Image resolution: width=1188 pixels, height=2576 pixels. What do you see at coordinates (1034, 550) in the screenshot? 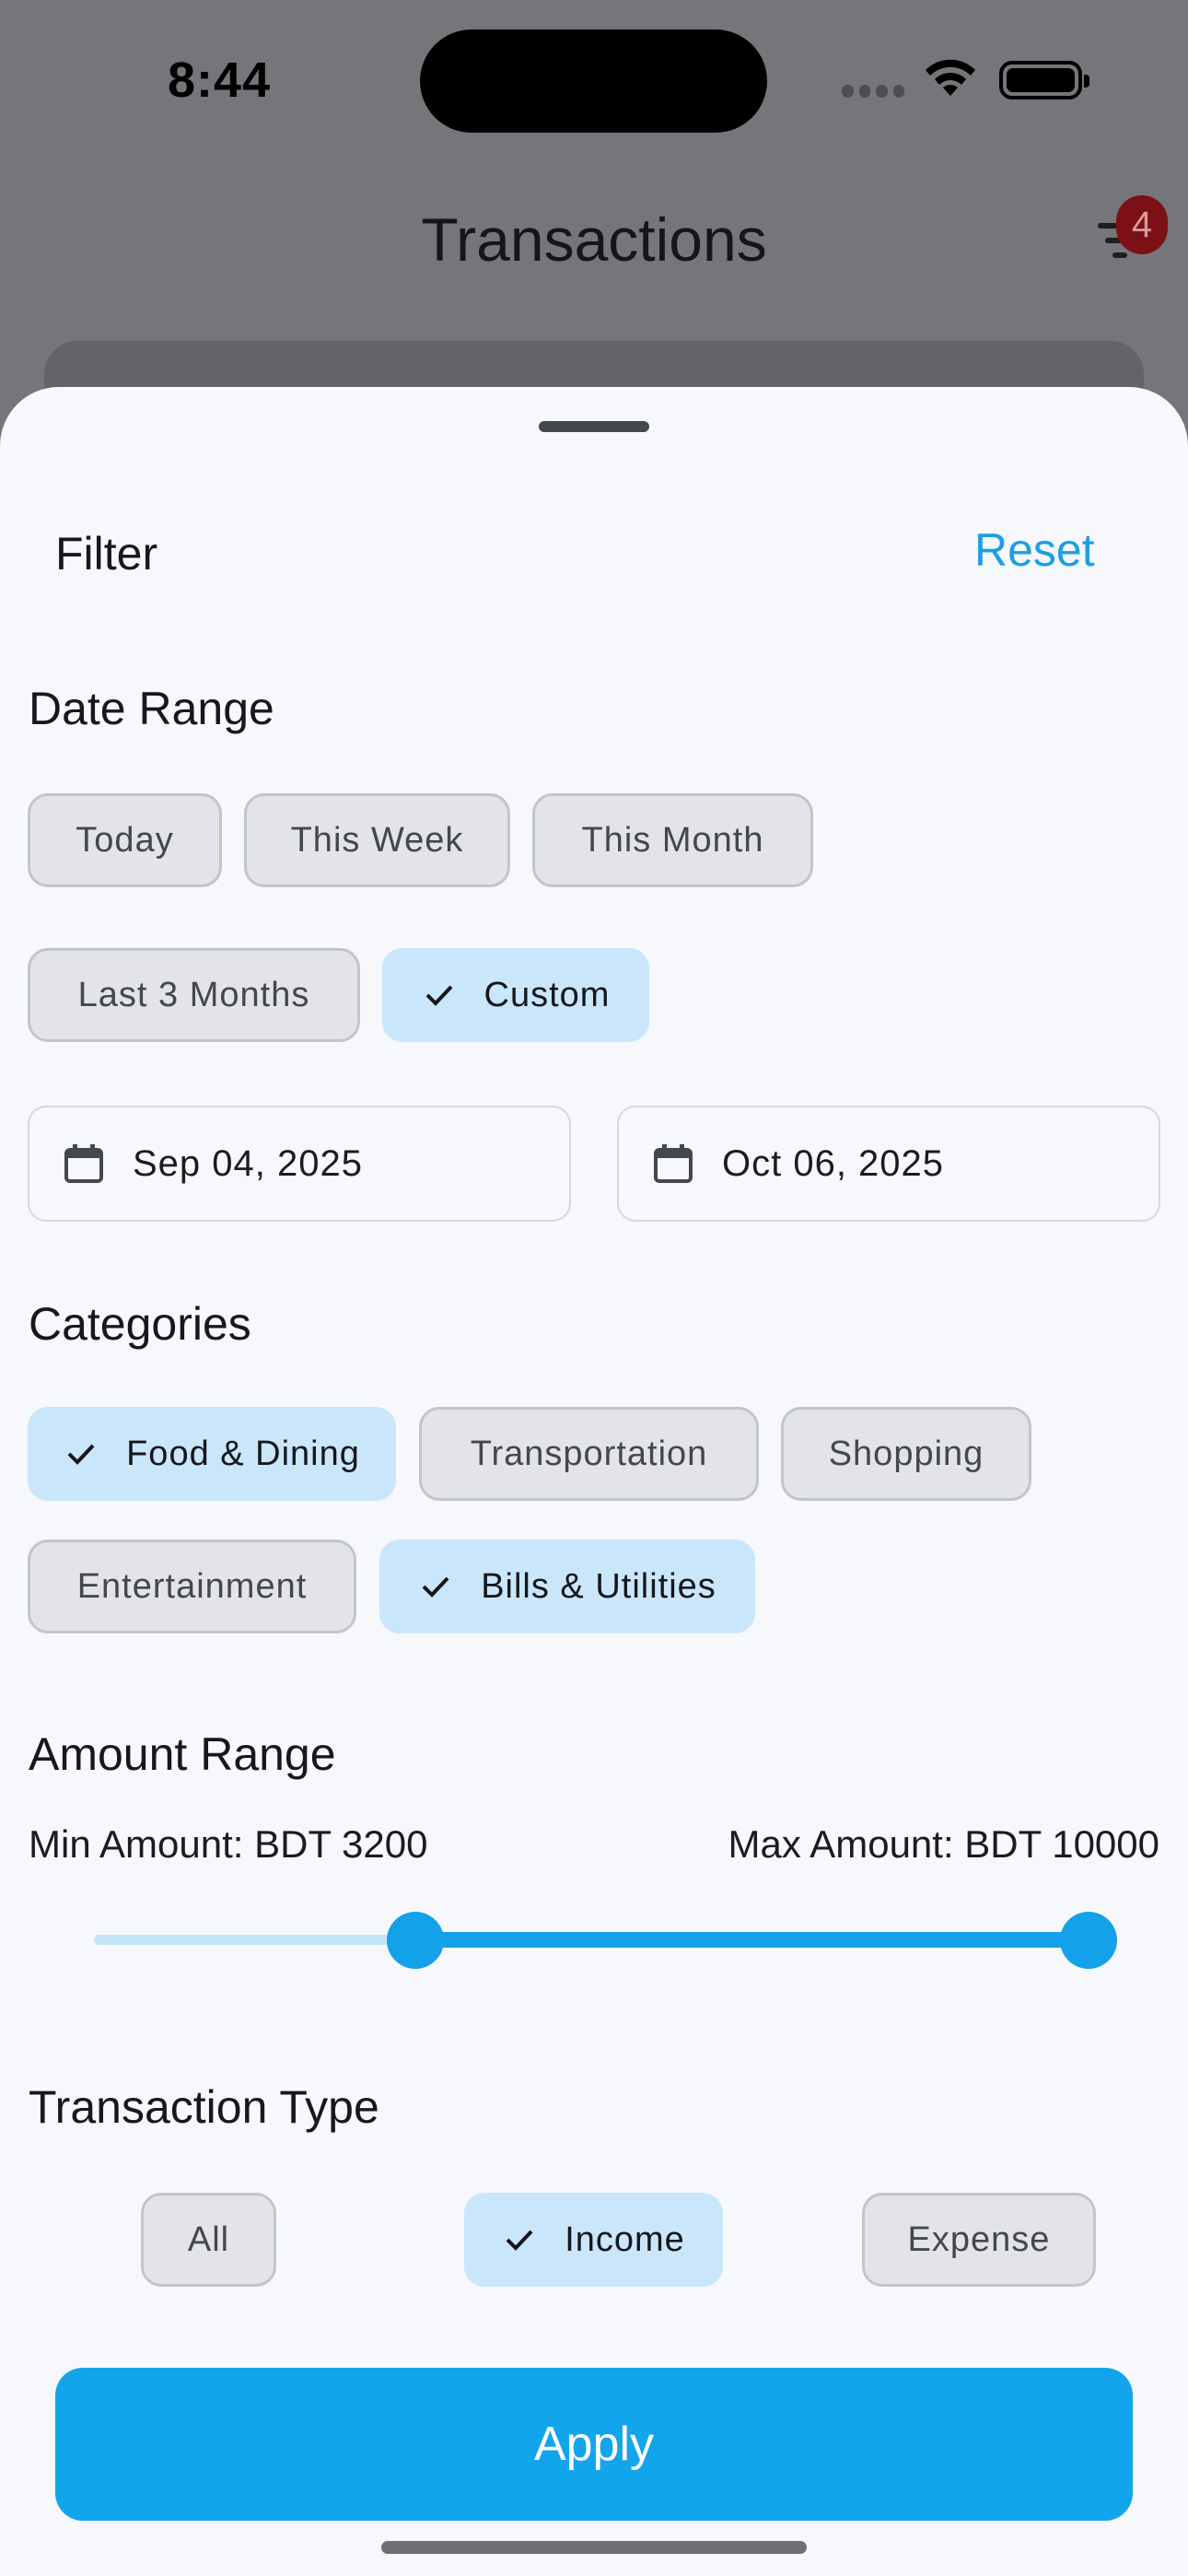
I see `reset-button: Reset` at bounding box center [1034, 550].